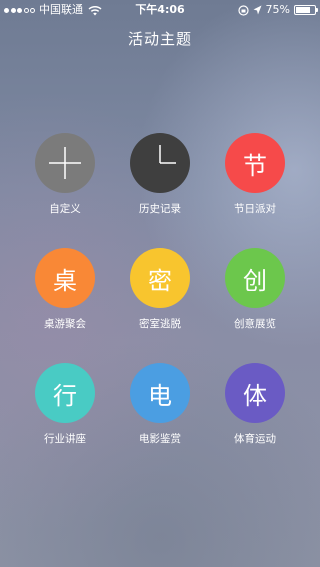 This screenshot has height=567, width=320. I want to click on theme-item-custom: 自定义, so click(65, 174).